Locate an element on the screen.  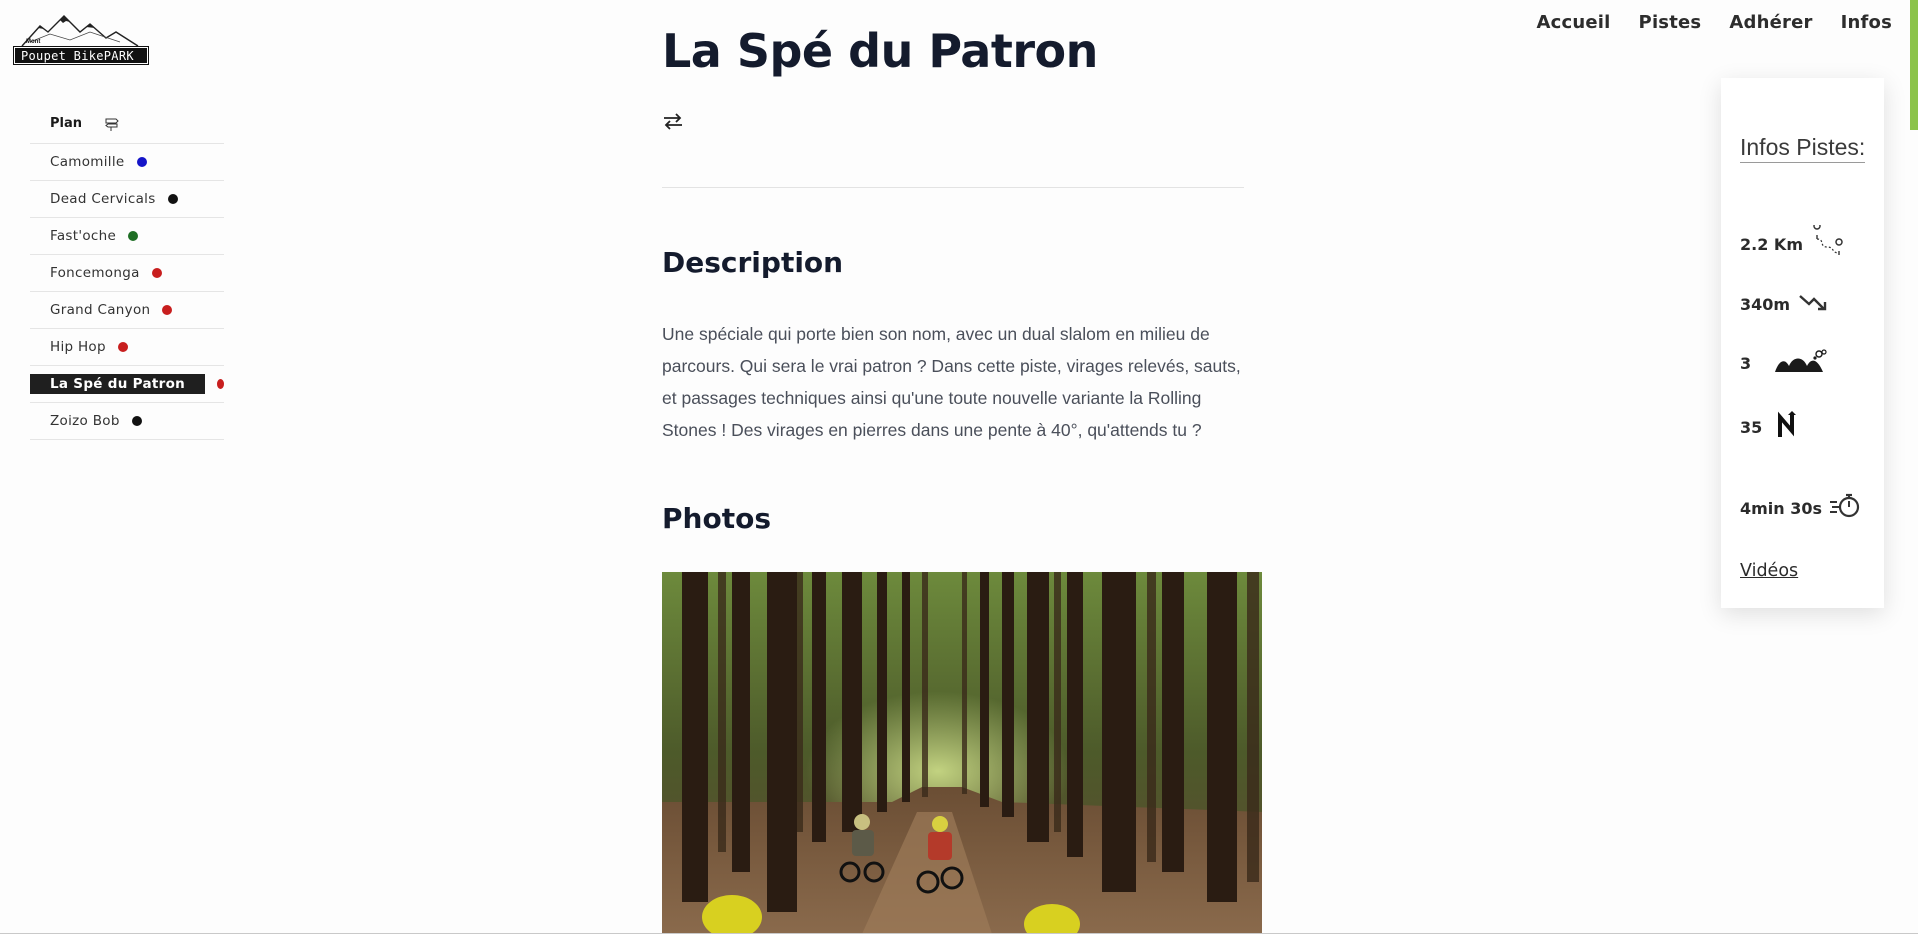
sidebar-item-label: La Spé du Patron is located at coordinates (118, 384).